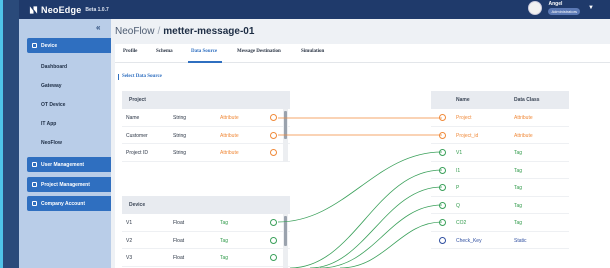 The height and width of the screenshot is (268, 610). Describe the element at coordinates (134, 31) in the screenshot. I see `breadcrumb-root: NeoFlow` at that location.